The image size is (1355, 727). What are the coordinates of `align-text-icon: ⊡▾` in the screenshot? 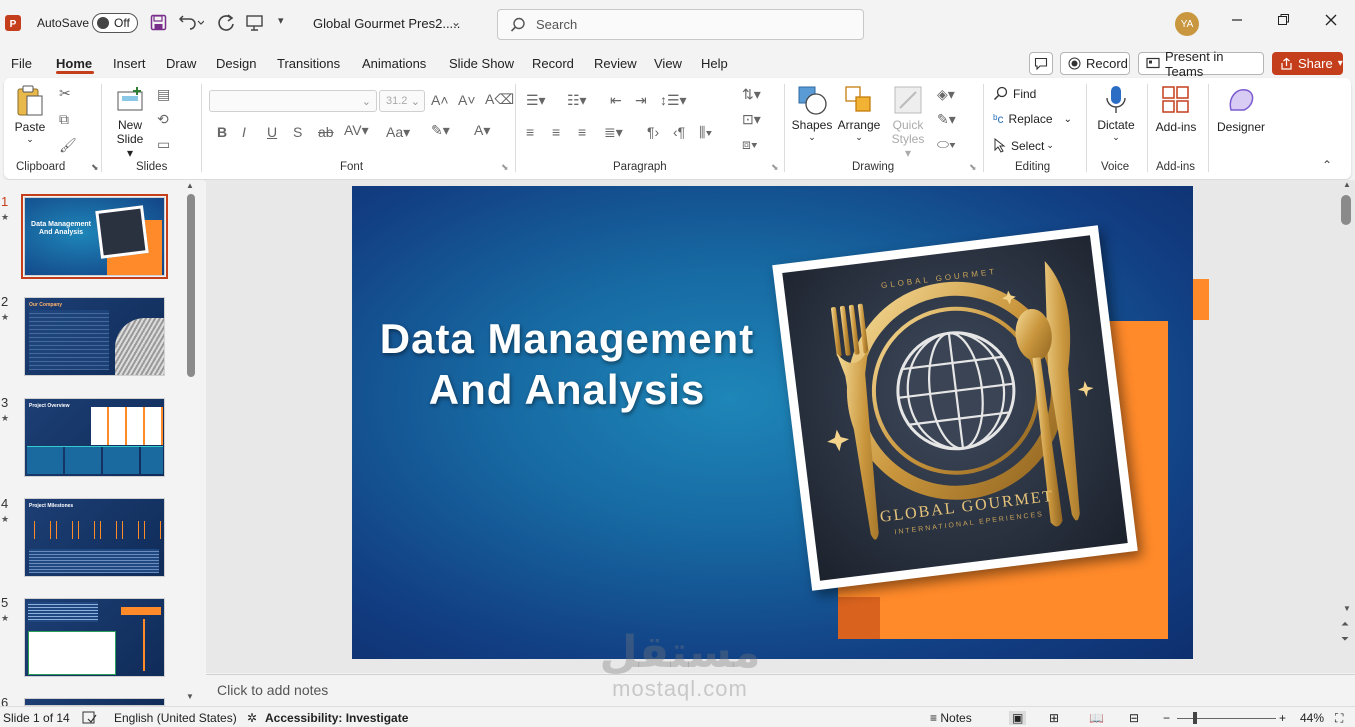 It's located at (751, 119).